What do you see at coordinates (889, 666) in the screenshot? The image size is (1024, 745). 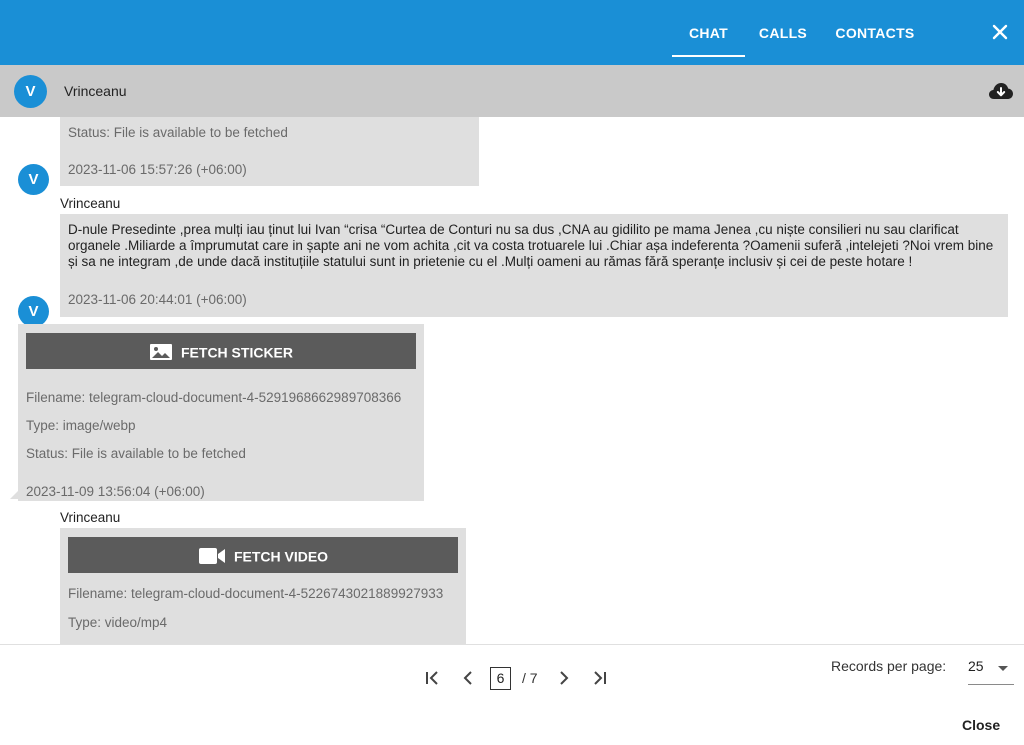 I see `records-per-page-label: Records per page:` at bounding box center [889, 666].